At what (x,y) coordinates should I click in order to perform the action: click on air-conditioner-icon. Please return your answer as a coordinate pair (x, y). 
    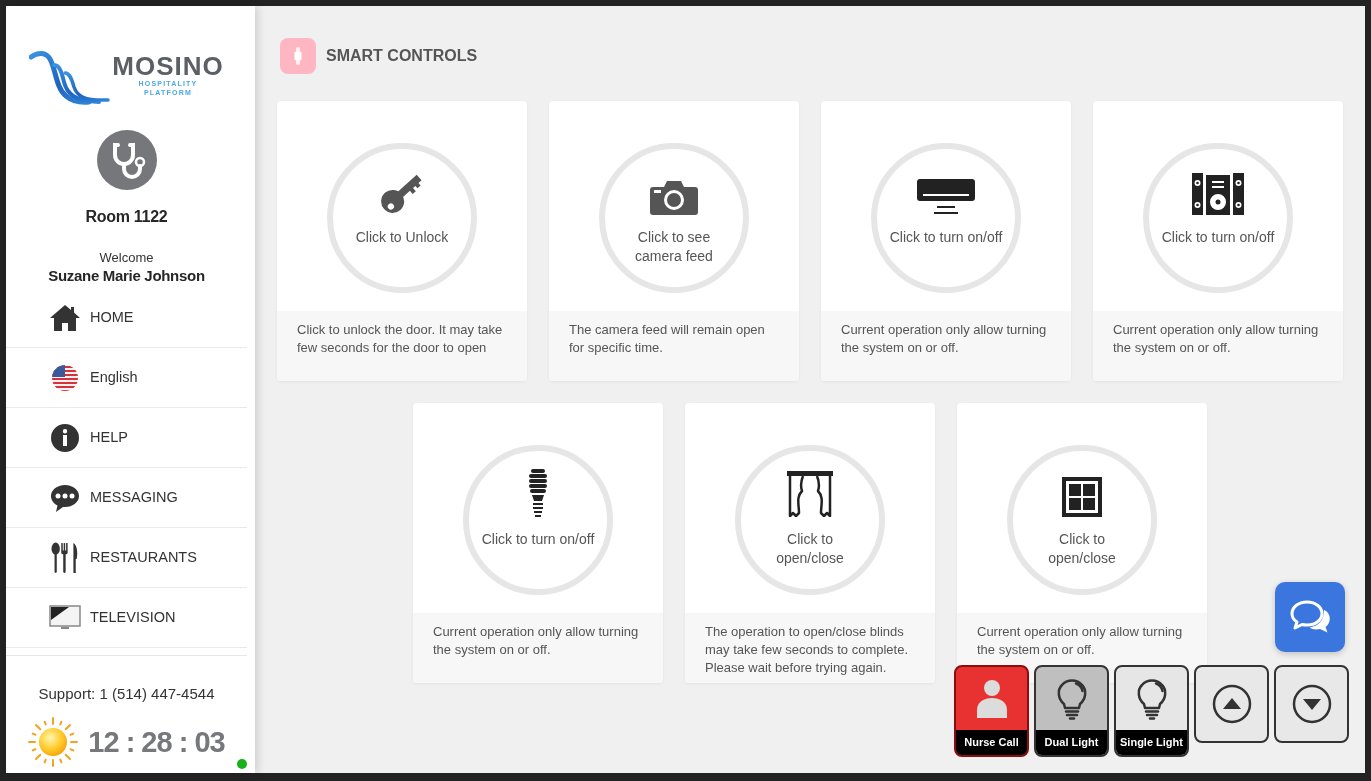
    Looking at the image, I should click on (946, 197).